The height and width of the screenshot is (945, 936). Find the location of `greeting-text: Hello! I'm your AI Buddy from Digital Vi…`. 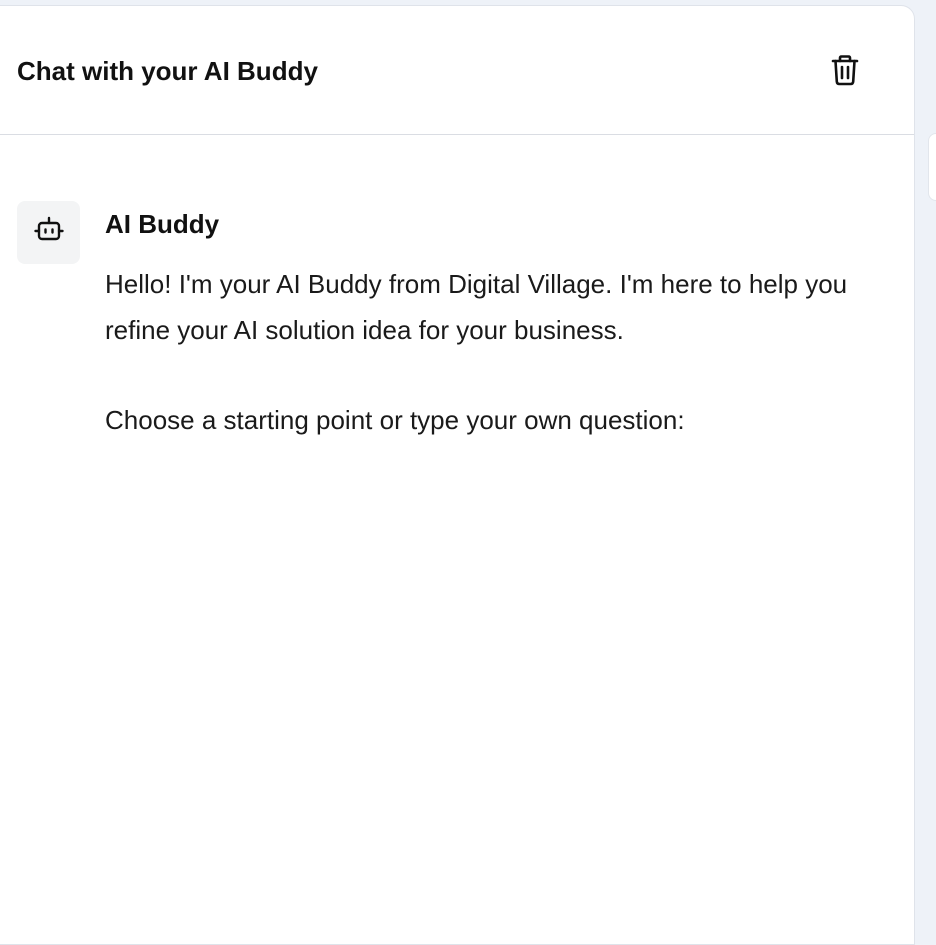

greeting-text: Hello! I'm your AI Buddy from Digital Vi… is located at coordinates (476, 307).